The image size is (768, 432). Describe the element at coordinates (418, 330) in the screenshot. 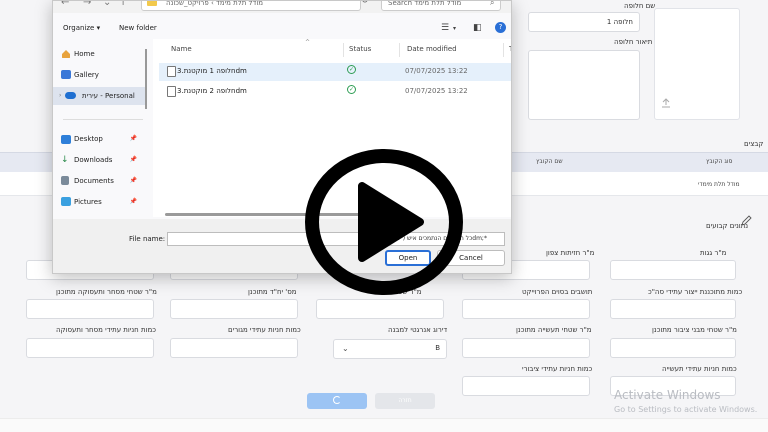

I see `field-label: דירוג אנרגטי למבנה` at that location.